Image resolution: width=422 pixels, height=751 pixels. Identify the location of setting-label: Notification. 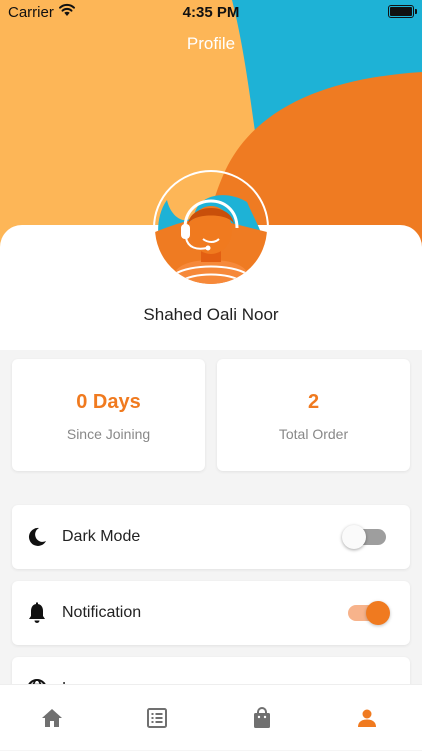
(102, 612).